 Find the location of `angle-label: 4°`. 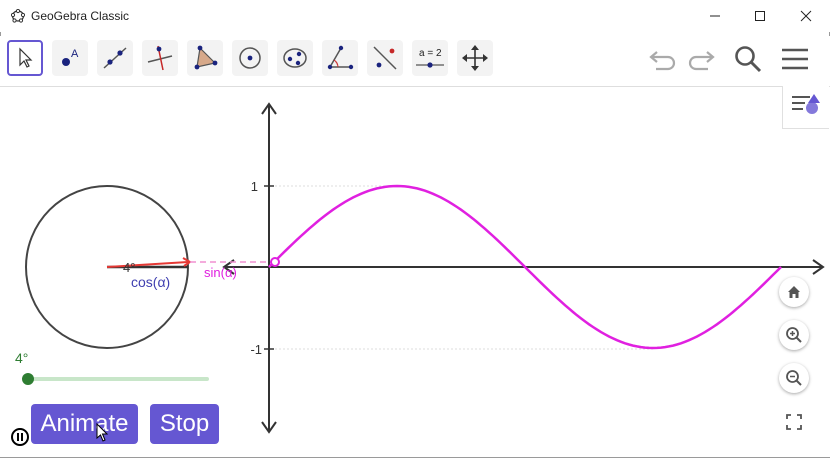

angle-label: 4° is located at coordinates (129, 267).